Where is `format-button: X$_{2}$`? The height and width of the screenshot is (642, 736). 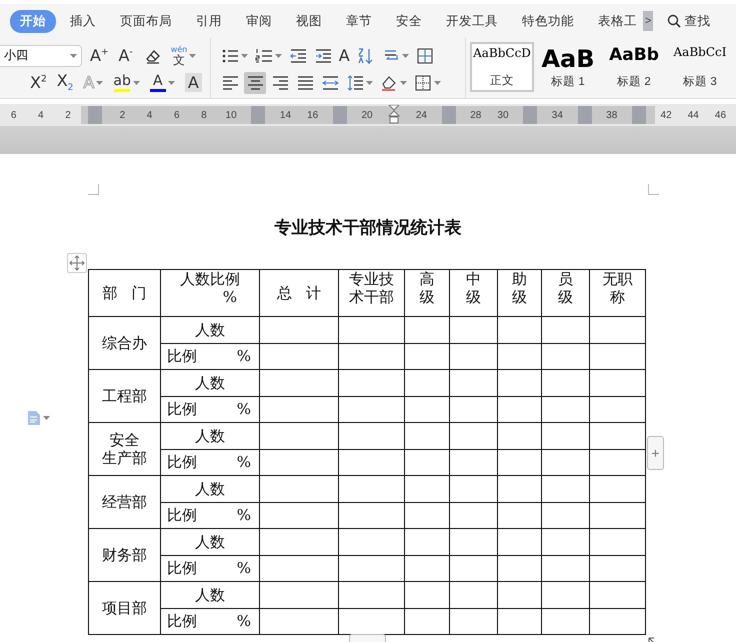 format-button: X$_{2}$ is located at coordinates (65, 83).